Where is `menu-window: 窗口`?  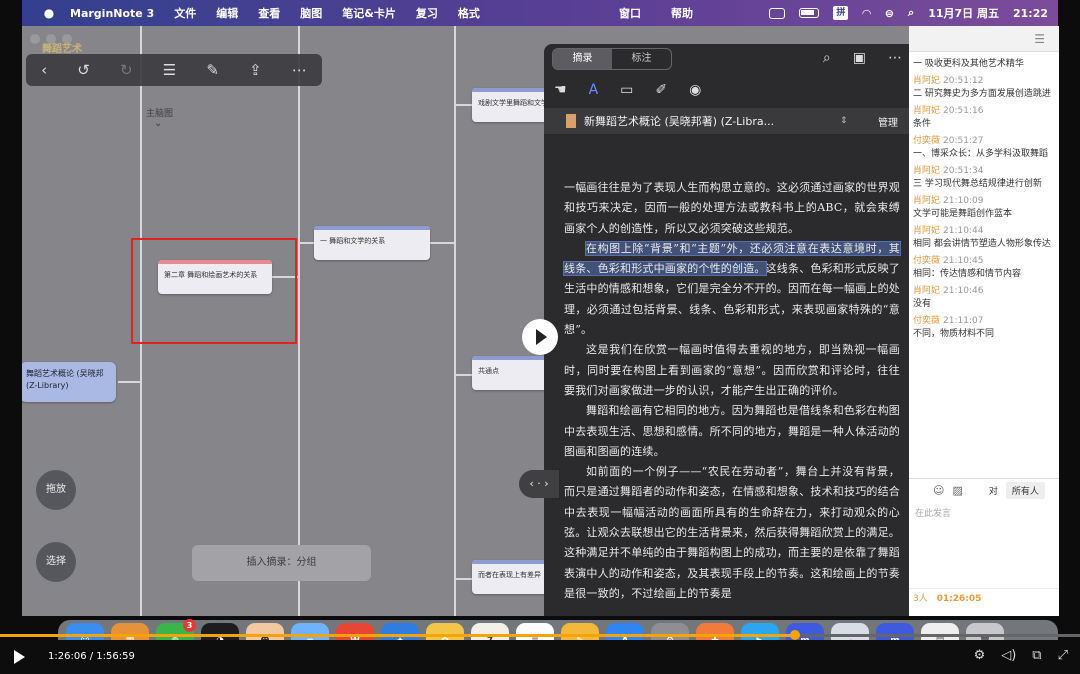 menu-window: 窗口 is located at coordinates (630, 13).